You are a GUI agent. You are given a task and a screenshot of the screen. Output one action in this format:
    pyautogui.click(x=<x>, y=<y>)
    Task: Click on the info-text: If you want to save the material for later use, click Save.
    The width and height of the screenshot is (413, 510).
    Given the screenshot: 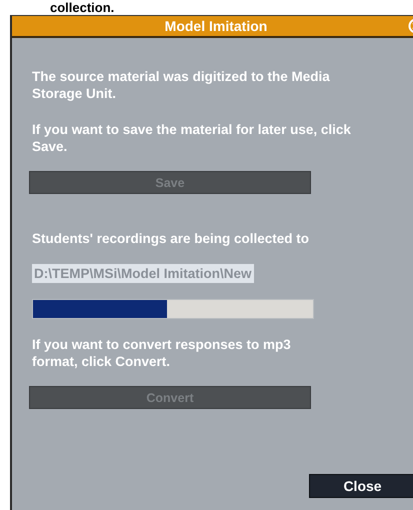 What is the action you would take?
    pyautogui.click(x=192, y=138)
    